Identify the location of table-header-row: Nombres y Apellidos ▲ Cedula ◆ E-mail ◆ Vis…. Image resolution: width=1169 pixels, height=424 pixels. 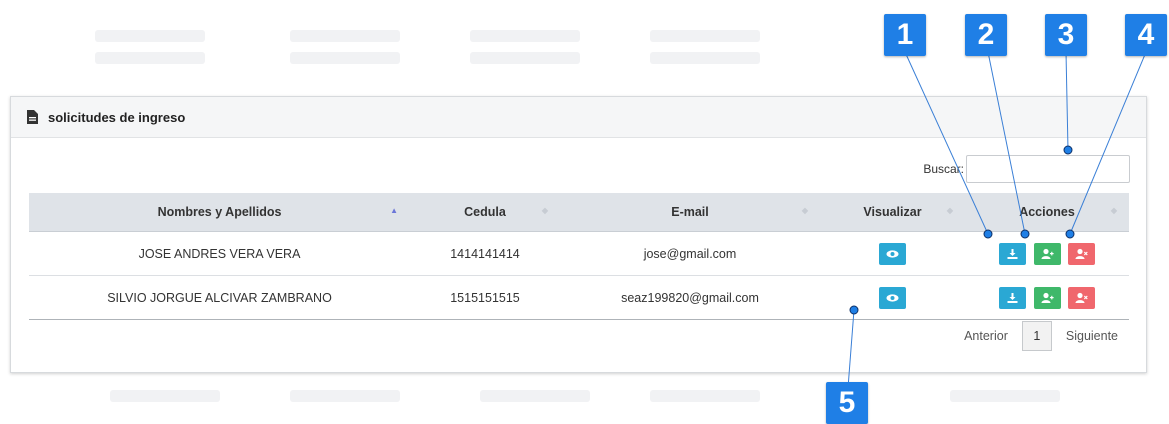
(579, 212).